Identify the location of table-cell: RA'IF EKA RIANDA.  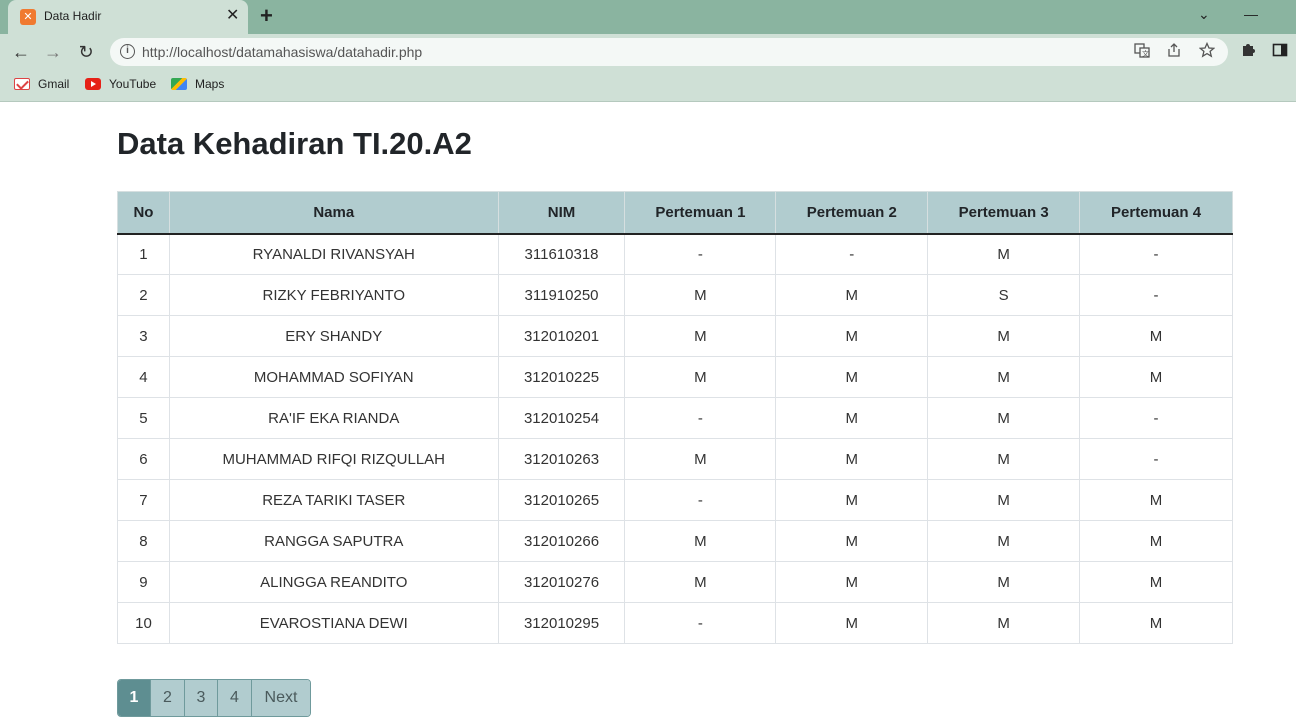
(333, 418).